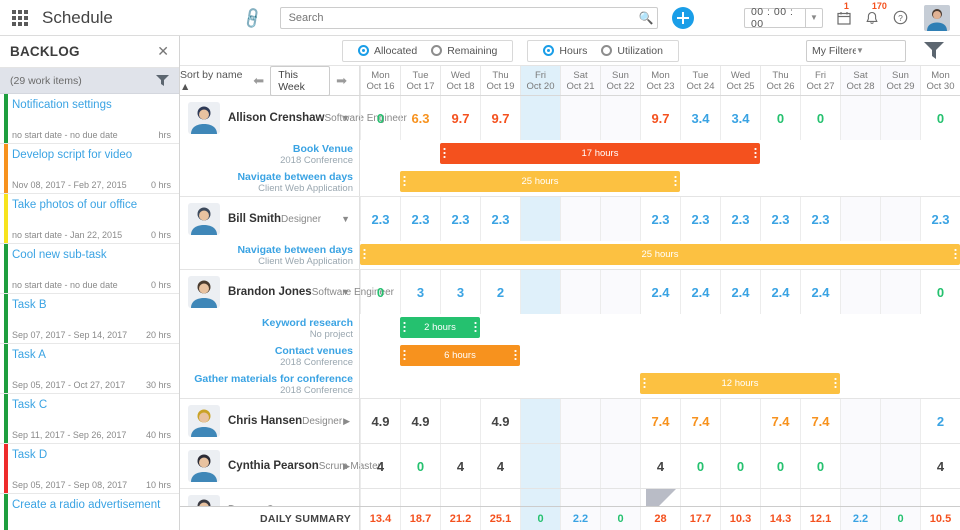  I want to click on task-label: Book Venue 2018 Conference, so click(269, 154).